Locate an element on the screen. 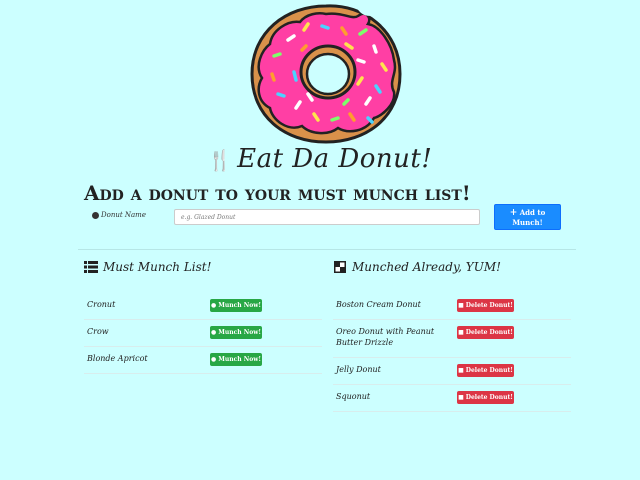 This screenshot has height=480, width=640. donut-name-label: Donut Name is located at coordinates (119, 215).